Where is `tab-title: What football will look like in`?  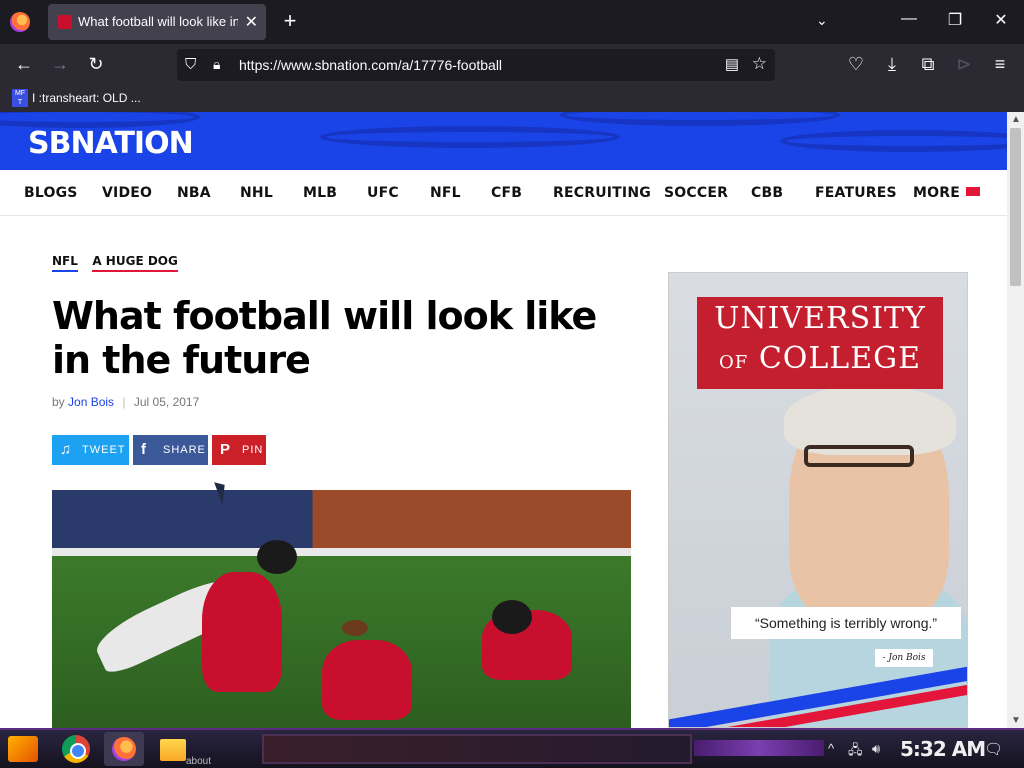 tab-title: What football will look like in is located at coordinates (158, 21).